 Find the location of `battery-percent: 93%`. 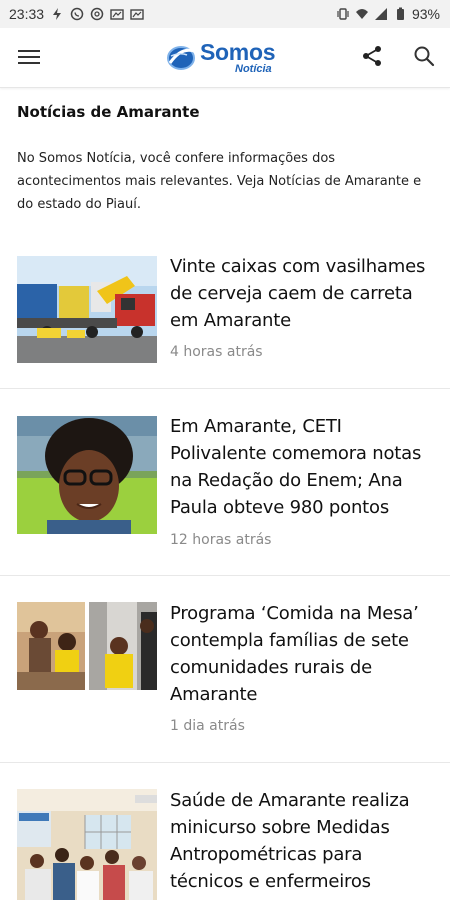

battery-percent: 93% is located at coordinates (425, 14).